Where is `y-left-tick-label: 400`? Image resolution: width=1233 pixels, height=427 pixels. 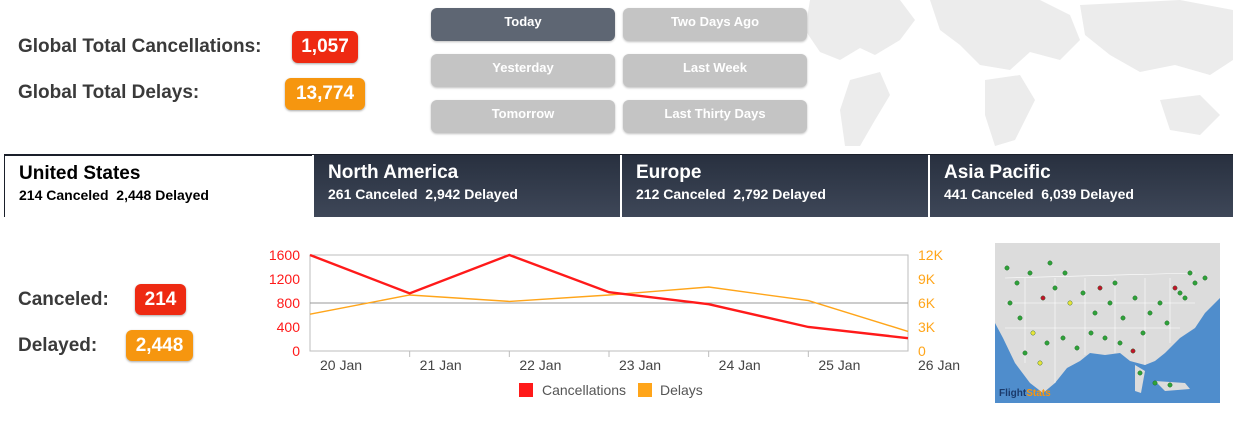 y-left-tick-label: 400 is located at coordinates (289, 327).